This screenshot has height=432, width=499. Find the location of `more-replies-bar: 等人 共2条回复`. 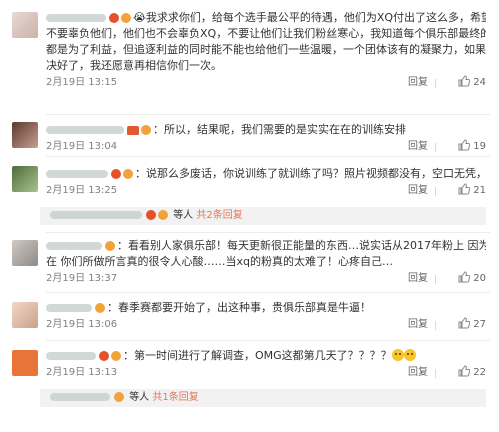

more-replies-bar: 等人 共2条回复 is located at coordinates (263, 216).